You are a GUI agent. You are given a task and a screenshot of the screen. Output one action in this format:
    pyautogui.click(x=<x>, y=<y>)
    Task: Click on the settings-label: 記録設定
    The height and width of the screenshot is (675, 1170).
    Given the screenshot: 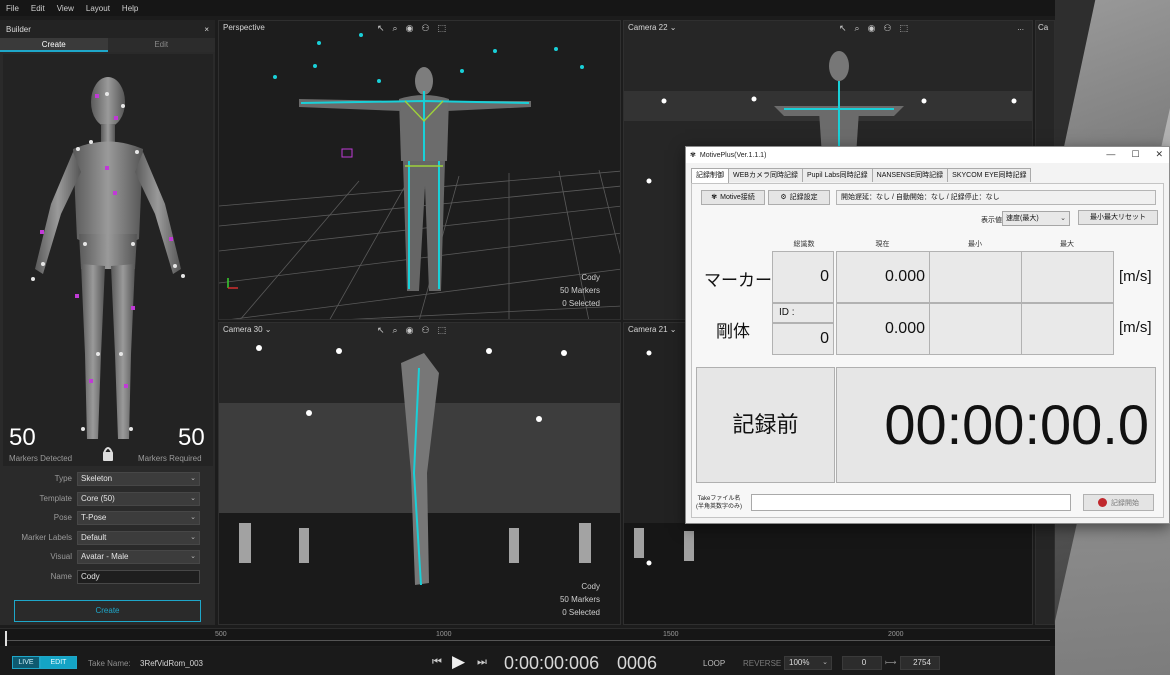 What is the action you would take?
    pyautogui.click(x=803, y=197)
    